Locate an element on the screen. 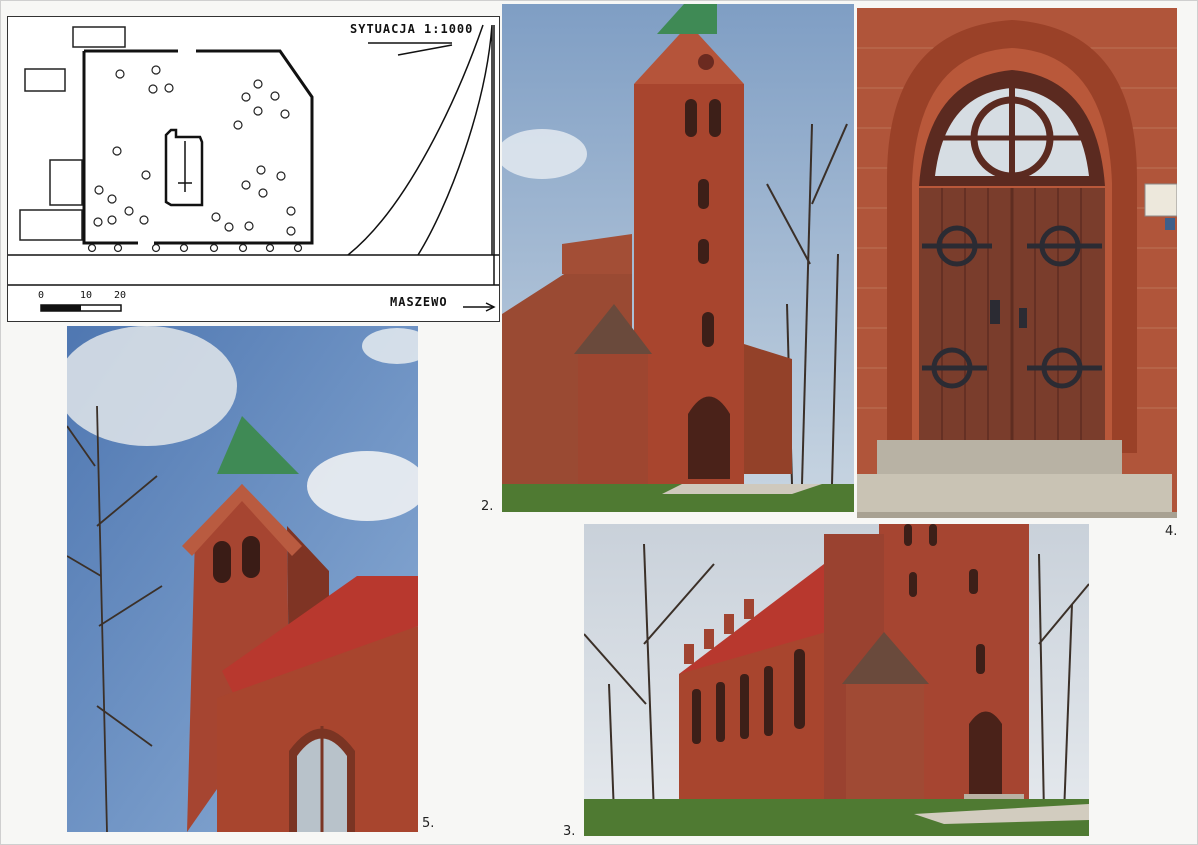  site-plan: SYTUACJA 1:1000 MASZEWO 0 10 20 is located at coordinates (253, 169).